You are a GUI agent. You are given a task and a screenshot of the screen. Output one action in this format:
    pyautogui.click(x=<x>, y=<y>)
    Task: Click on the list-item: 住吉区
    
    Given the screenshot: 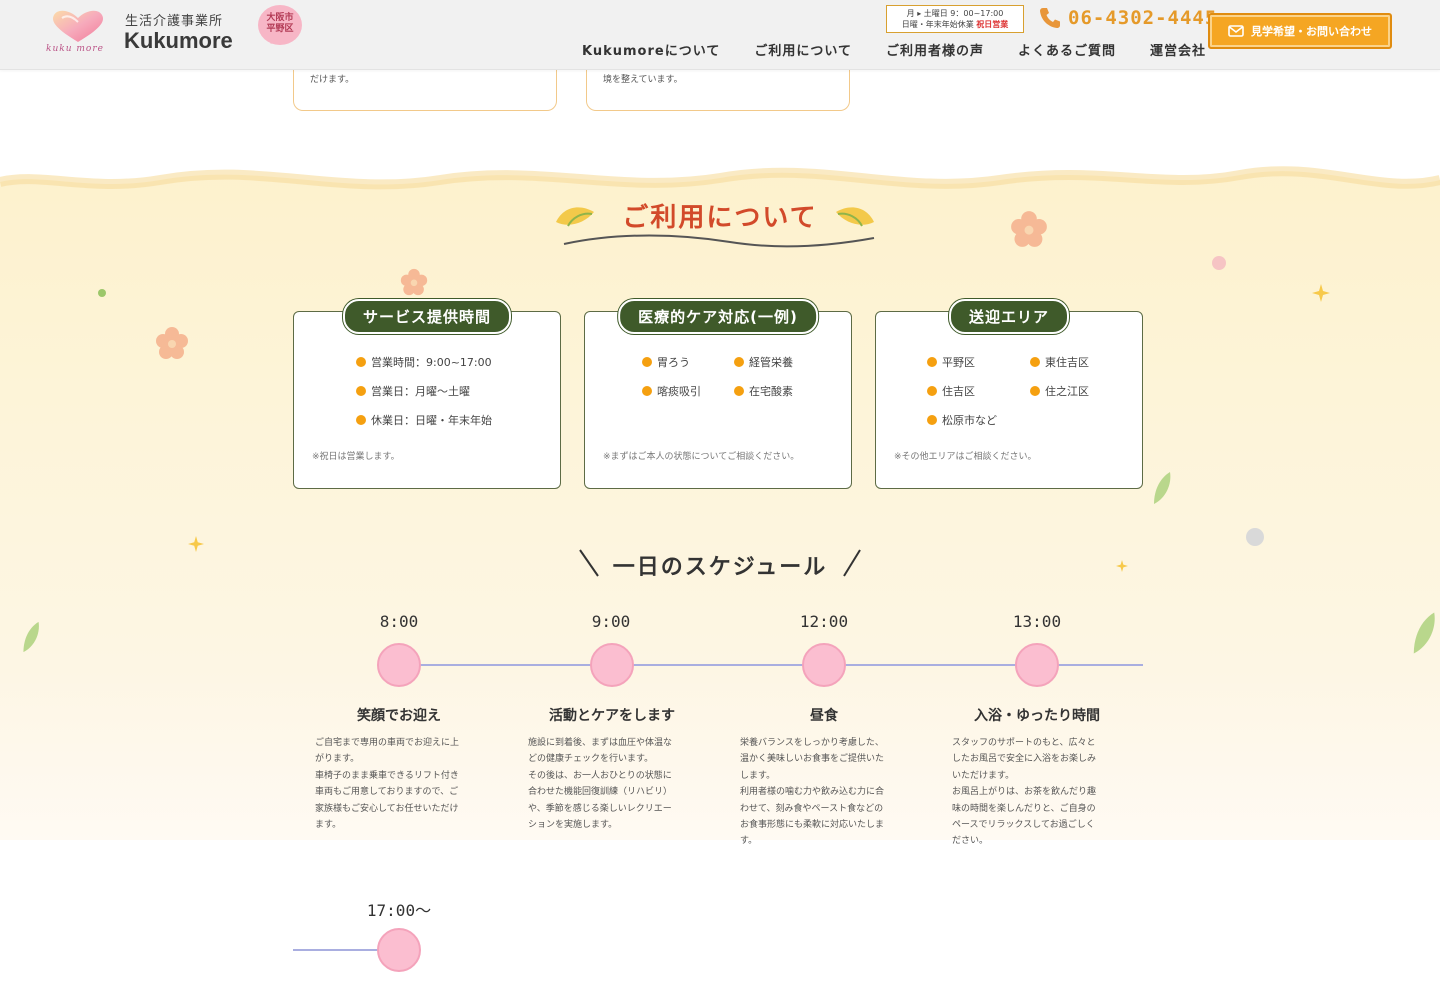 What is the action you would take?
    pyautogui.click(x=978, y=391)
    